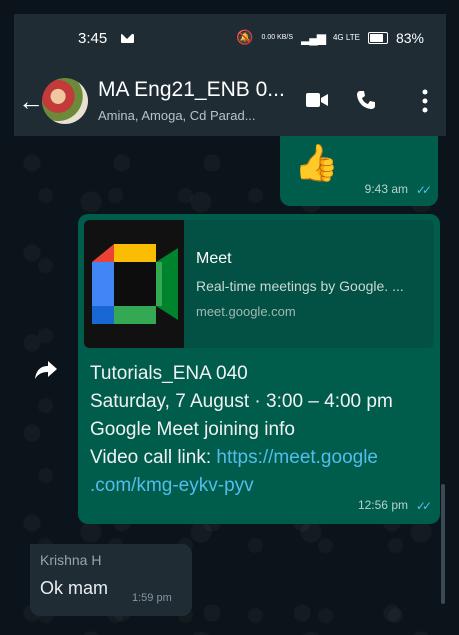  Describe the element at coordinates (425, 101) in the screenshot. I see `more-vert-icon` at that location.